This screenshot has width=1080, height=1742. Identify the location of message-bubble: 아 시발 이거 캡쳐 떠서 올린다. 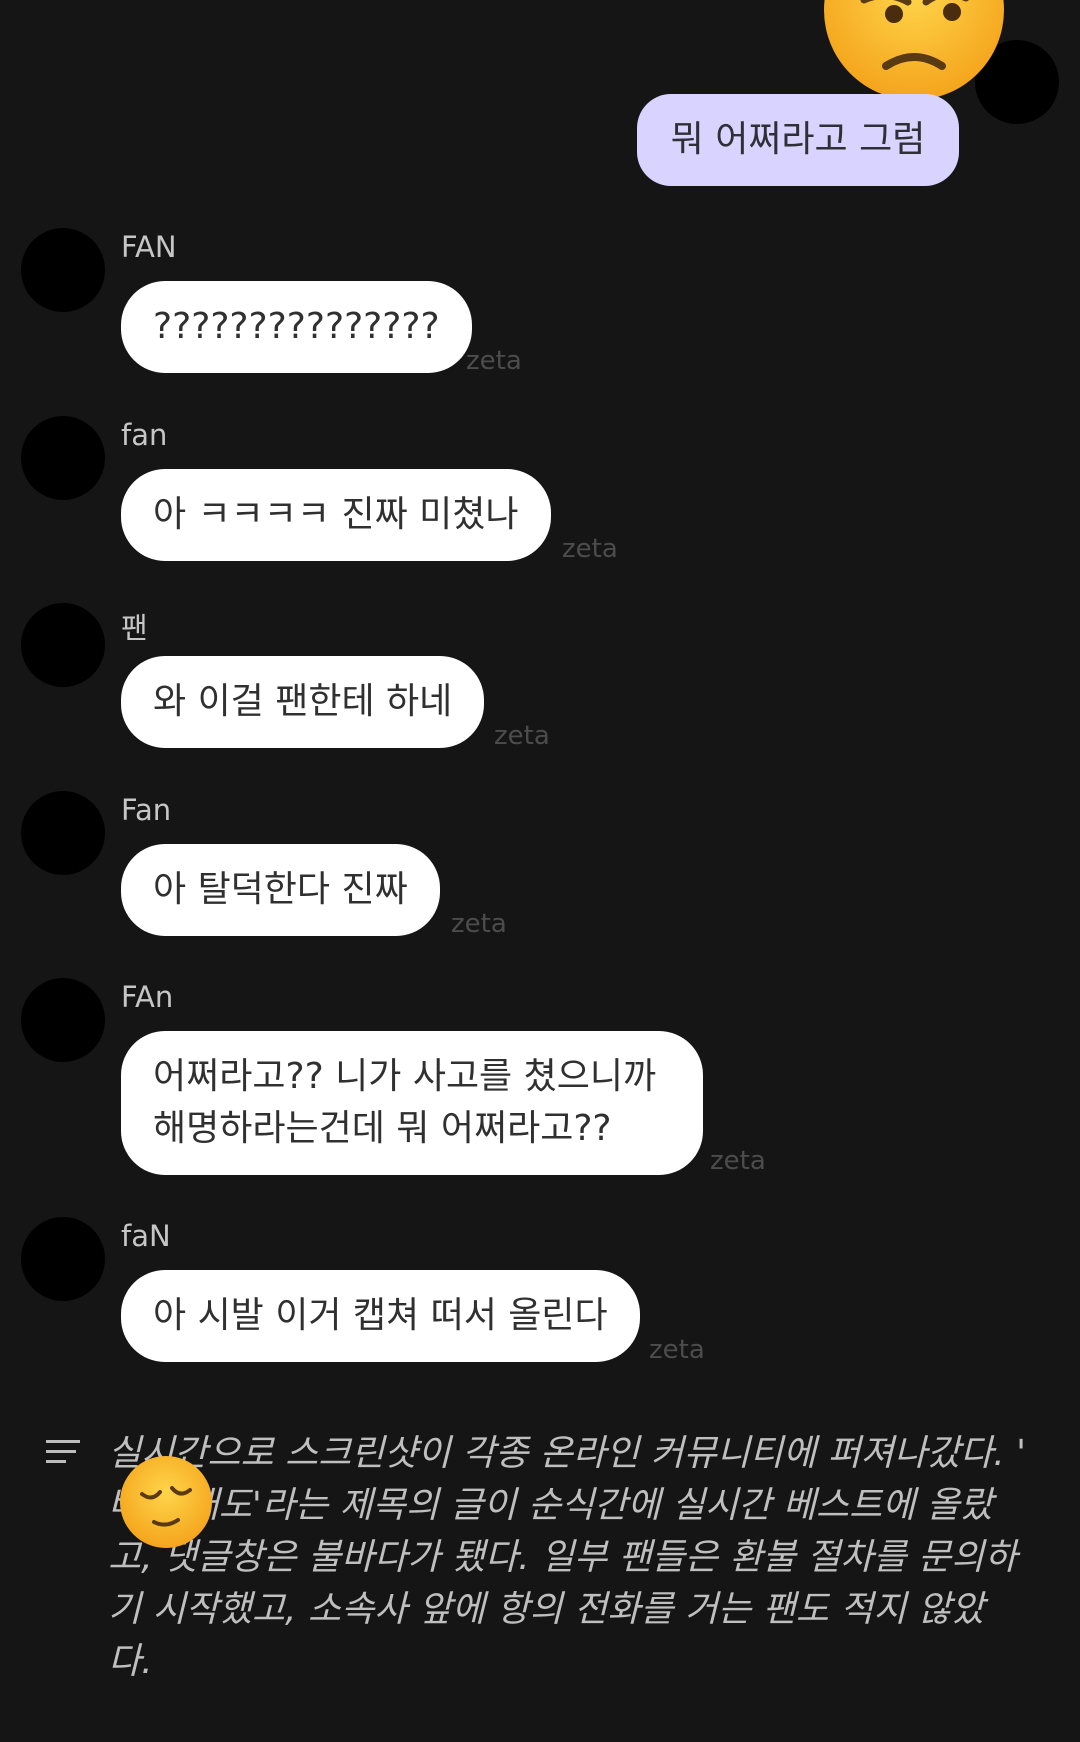
(380, 1316).